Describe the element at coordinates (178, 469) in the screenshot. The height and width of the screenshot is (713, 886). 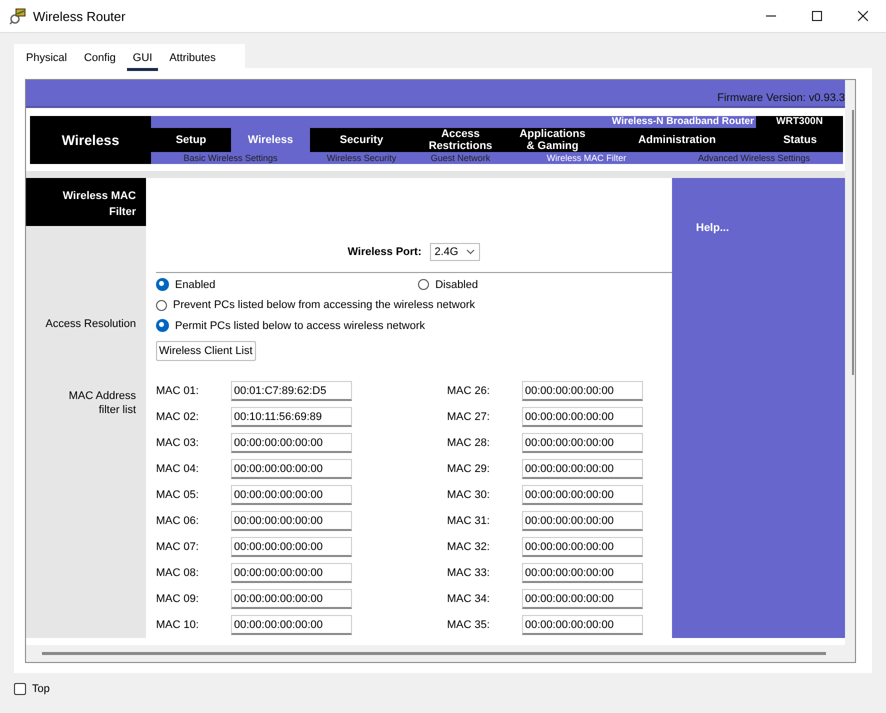
I see `mac-label: MAC 04:` at that location.